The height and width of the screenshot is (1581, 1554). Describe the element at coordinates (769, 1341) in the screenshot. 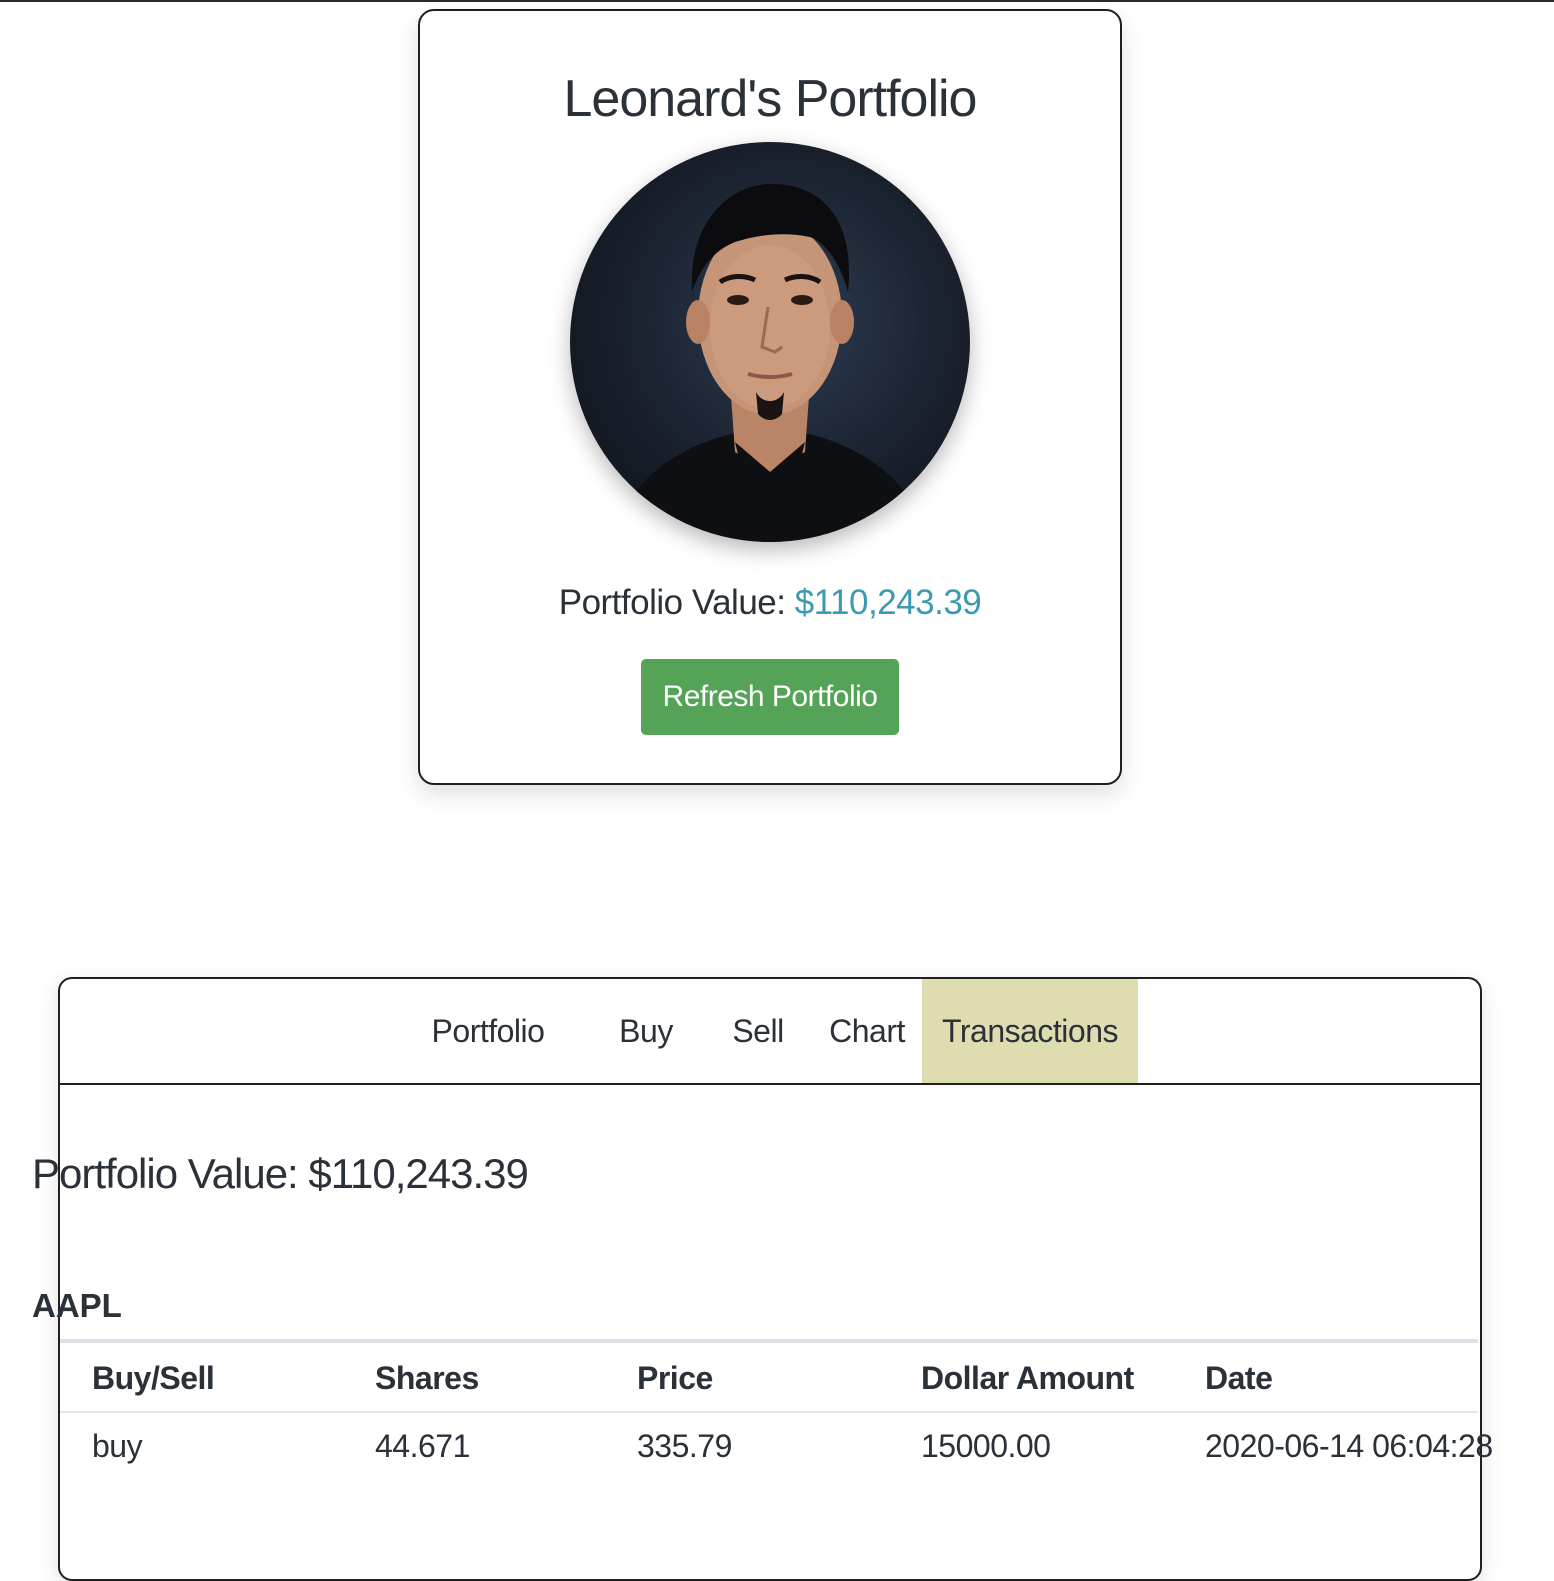

I see `table-top-divider` at that location.